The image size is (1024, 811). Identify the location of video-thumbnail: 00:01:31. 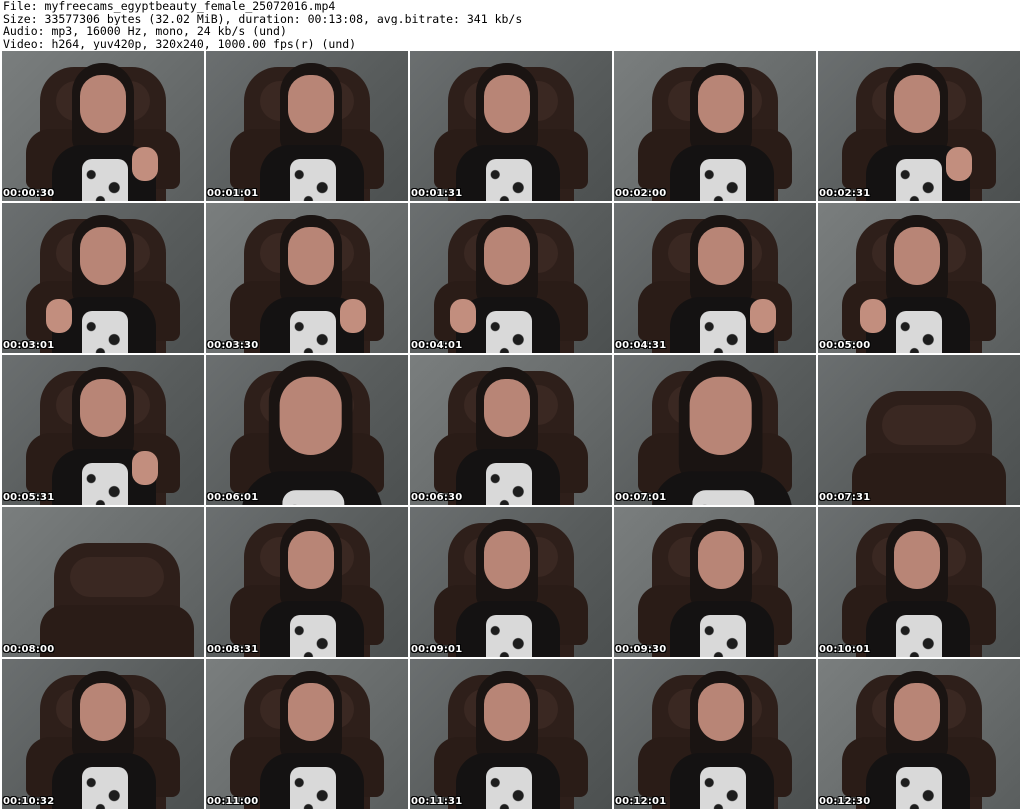
(511, 126).